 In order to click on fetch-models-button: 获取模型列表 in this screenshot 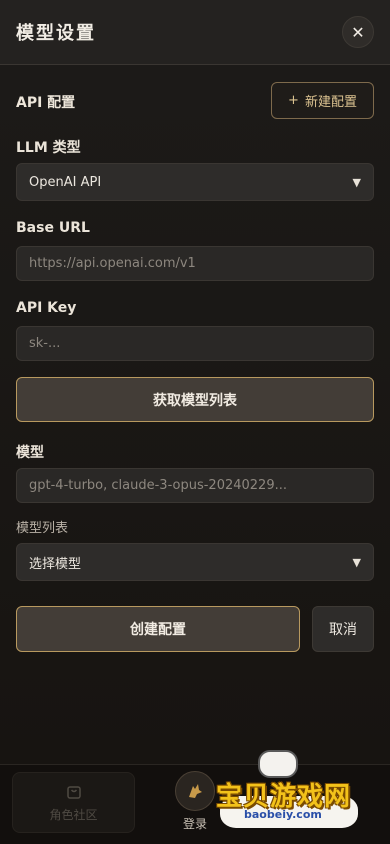, I will do `click(195, 399)`.